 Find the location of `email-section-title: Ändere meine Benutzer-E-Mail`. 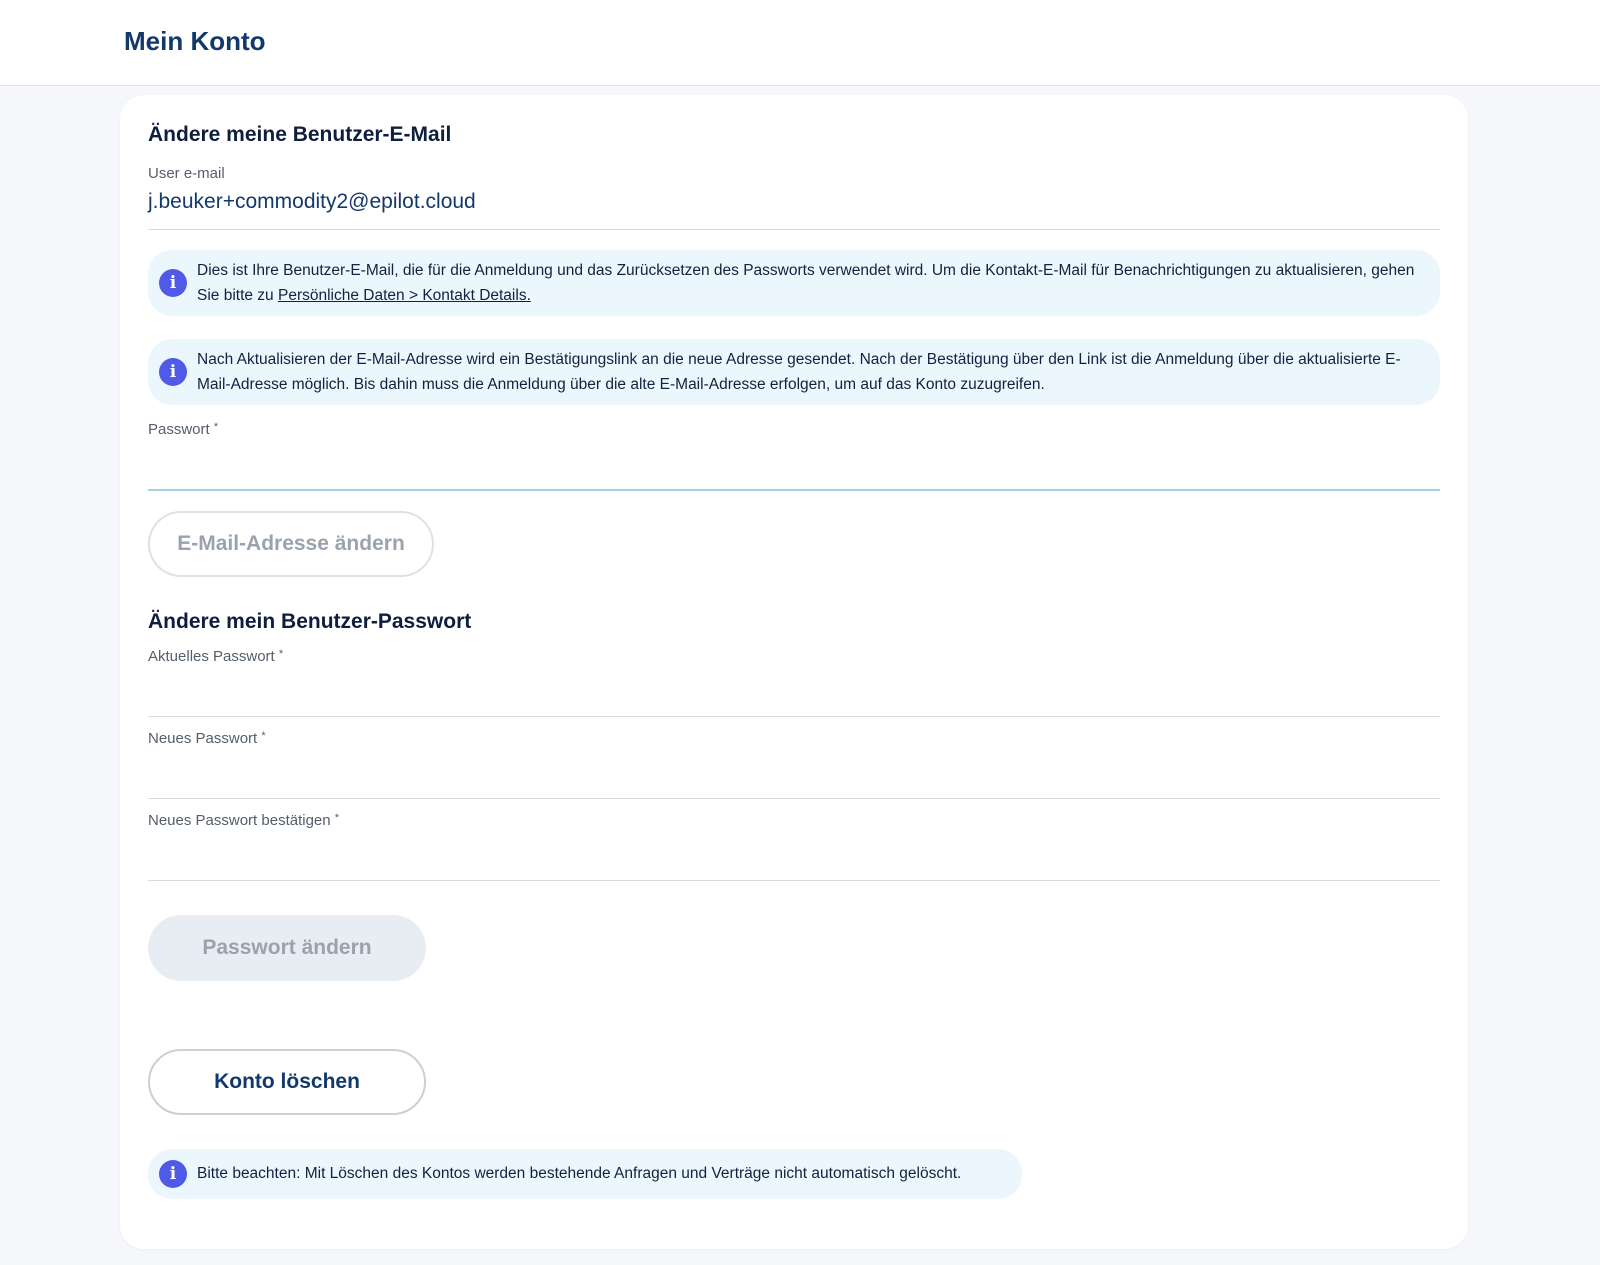

email-section-title: Ändere meine Benutzer-E-Mail is located at coordinates (300, 134).